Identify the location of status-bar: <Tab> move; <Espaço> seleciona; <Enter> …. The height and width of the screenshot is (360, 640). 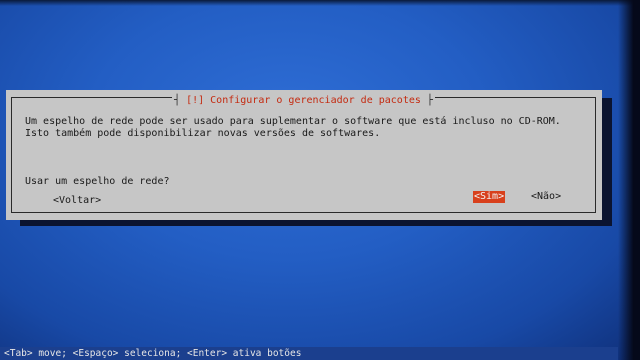
(309, 353).